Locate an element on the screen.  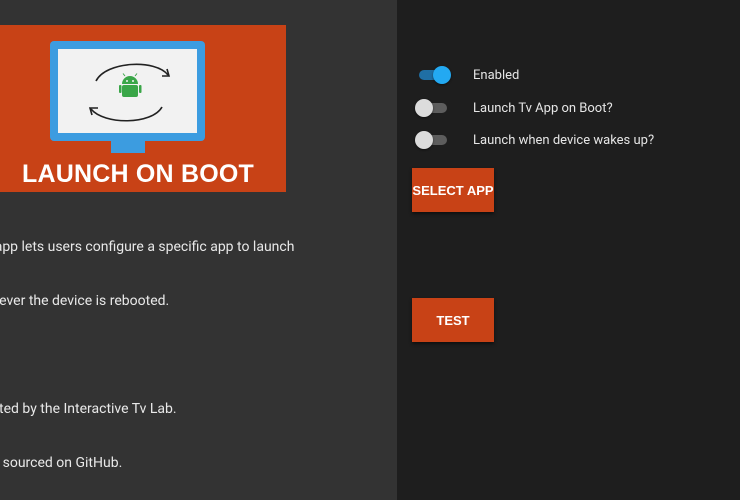
setting-launch-on-boot: Launch Tv App on Boot? is located at coordinates (514, 108).